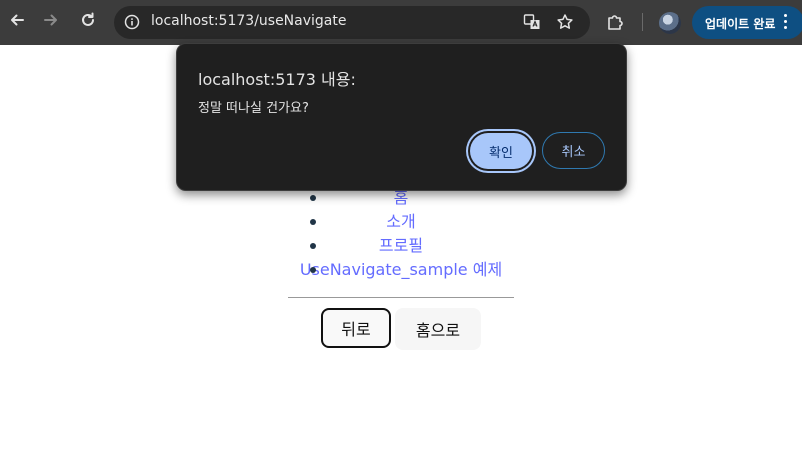 Image resolution: width=802 pixels, height=458 pixels. I want to click on arrow-right-icon, so click(51, 22).